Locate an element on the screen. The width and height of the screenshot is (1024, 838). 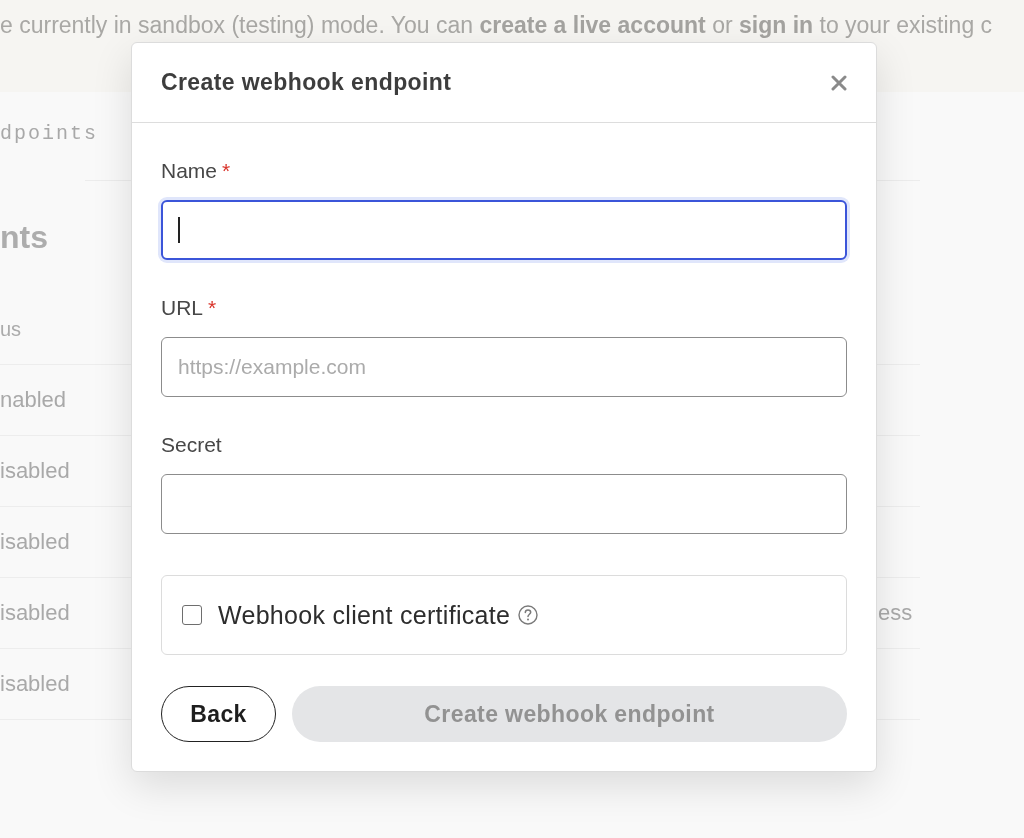
breadcrumb-link: dpoints is located at coordinates (49, 134).